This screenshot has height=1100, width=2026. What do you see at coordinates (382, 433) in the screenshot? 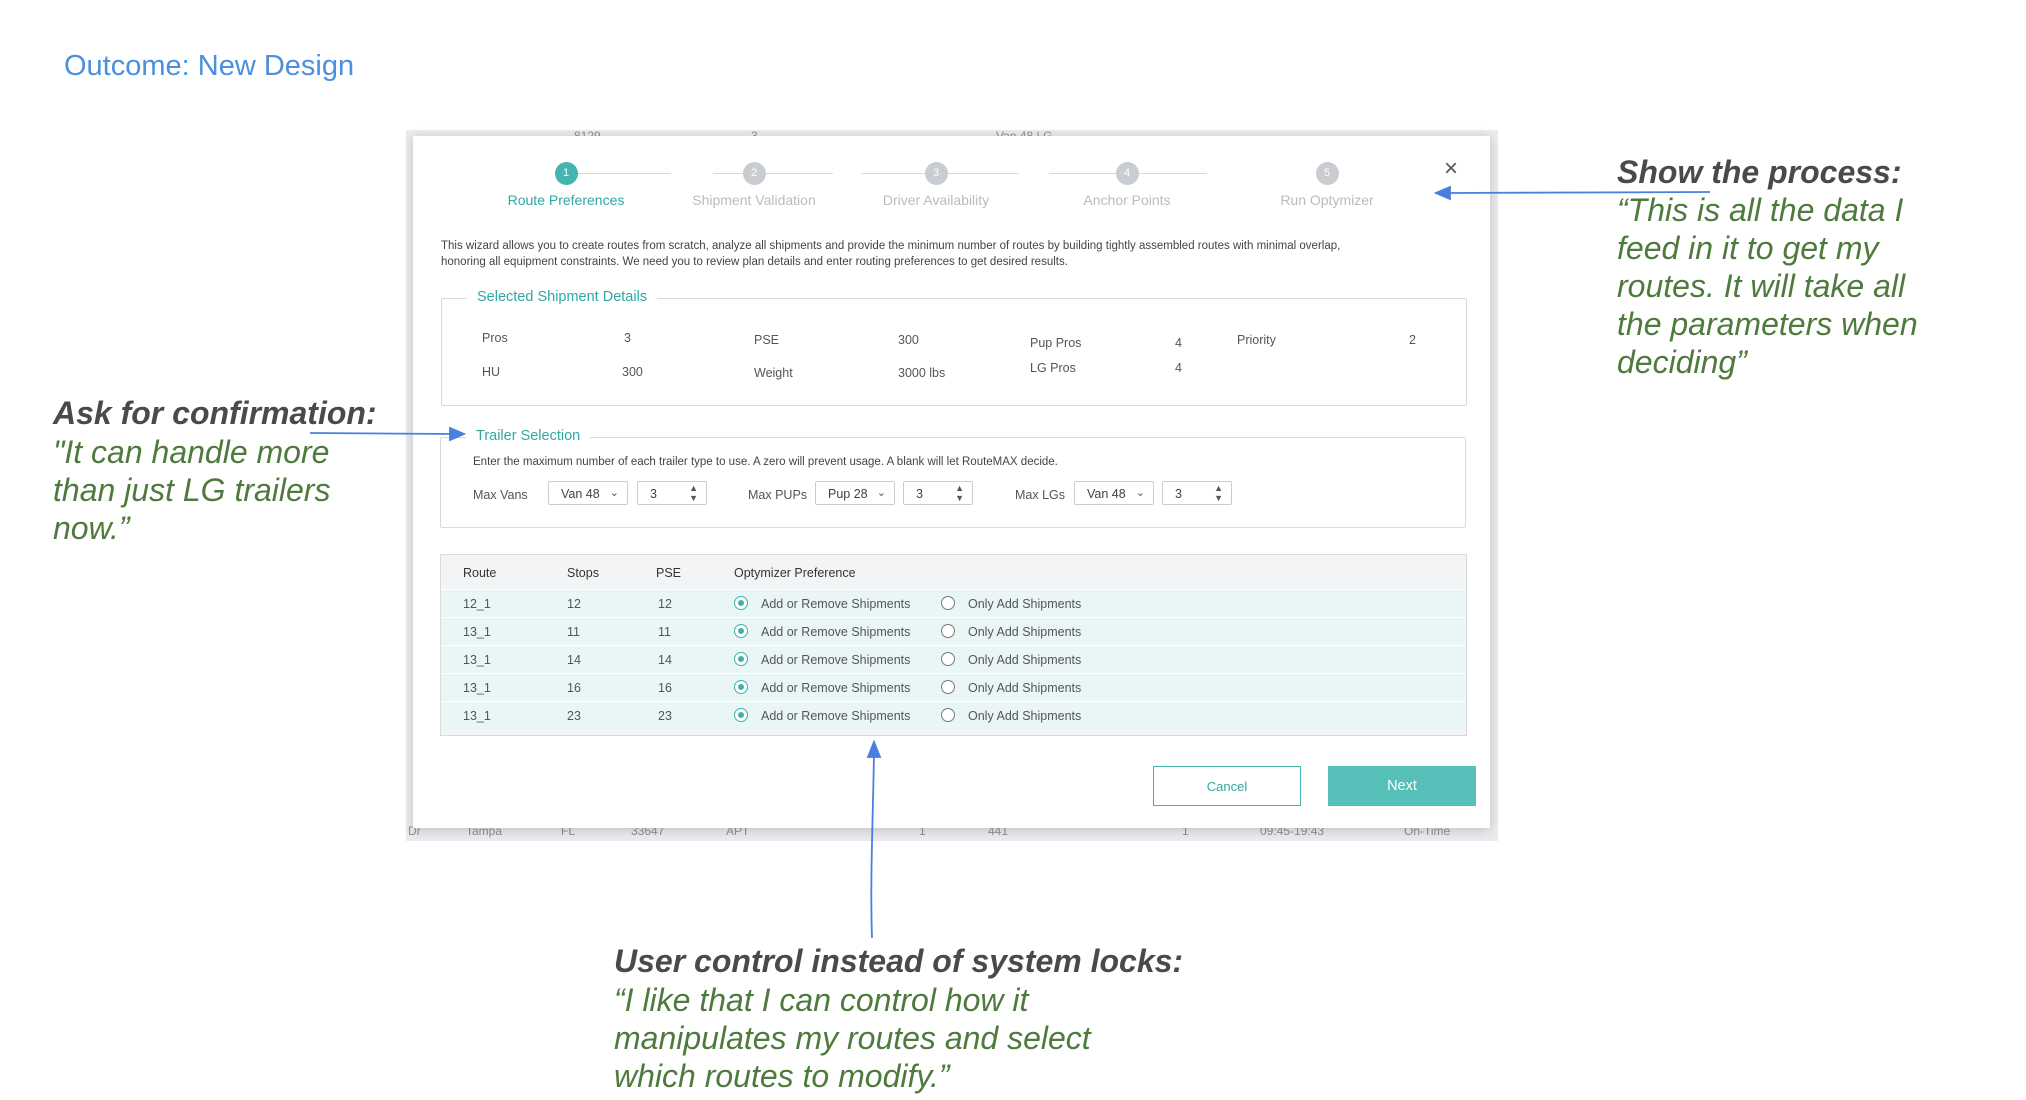
I see `arrow-to-trailer-selection` at bounding box center [382, 433].